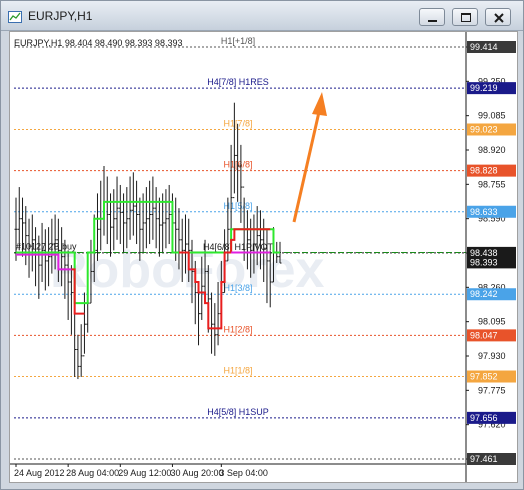 This screenshot has width=524, height=490. I want to click on price-tag-label: 97.656, so click(484, 418).